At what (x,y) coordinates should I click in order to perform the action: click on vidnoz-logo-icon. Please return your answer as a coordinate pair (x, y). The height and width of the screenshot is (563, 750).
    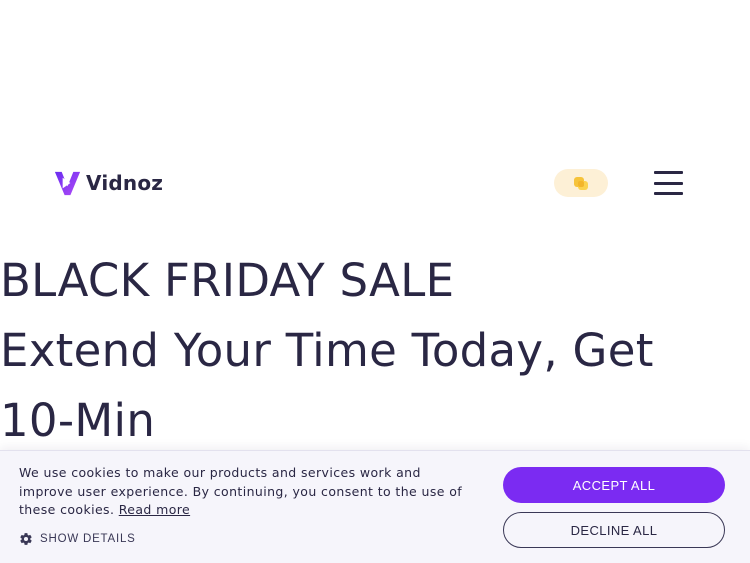
    Looking at the image, I should click on (67, 183).